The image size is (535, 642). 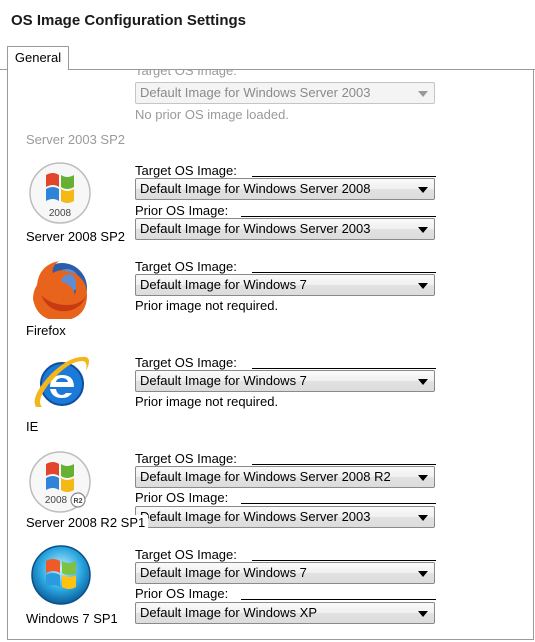 What do you see at coordinates (229, 612) in the screenshot?
I see `prior-os-value: Default Image for Windows XP` at bounding box center [229, 612].